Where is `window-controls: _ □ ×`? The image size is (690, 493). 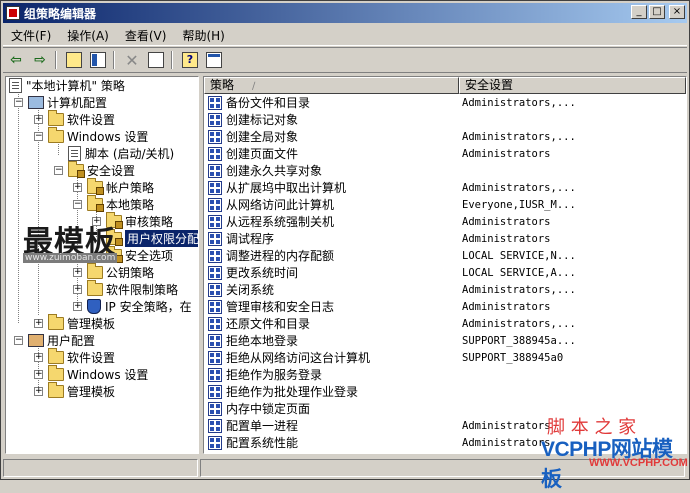 window-controls: _ □ × is located at coordinates (658, 12).